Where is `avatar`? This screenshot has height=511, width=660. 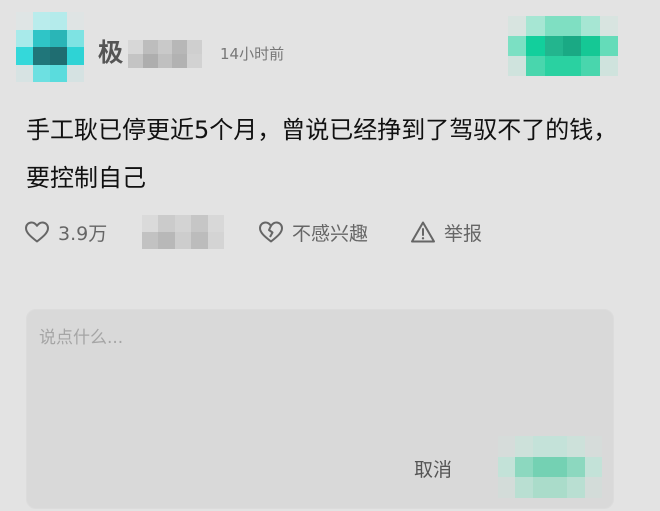
avatar is located at coordinates (50, 47).